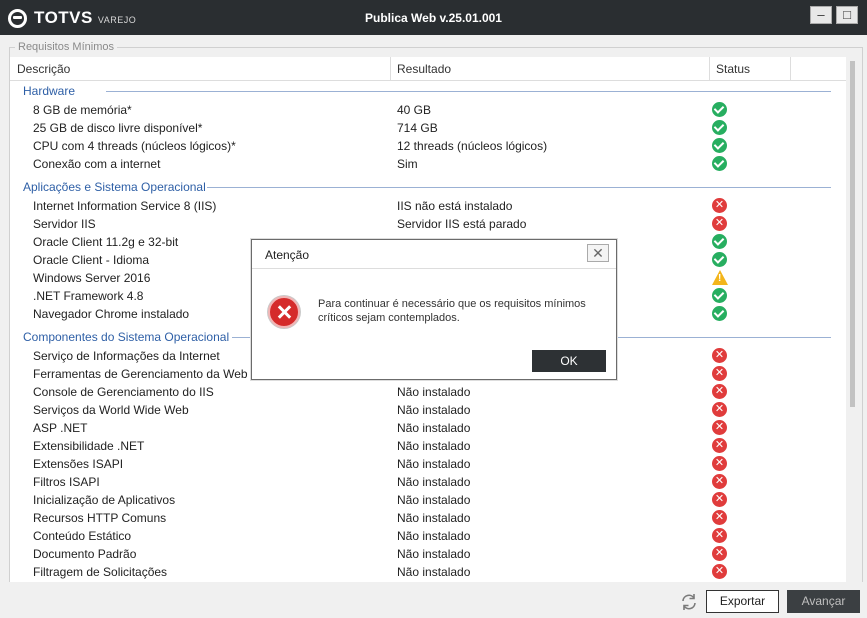  I want to click on row-result: 40 GB, so click(414, 110).